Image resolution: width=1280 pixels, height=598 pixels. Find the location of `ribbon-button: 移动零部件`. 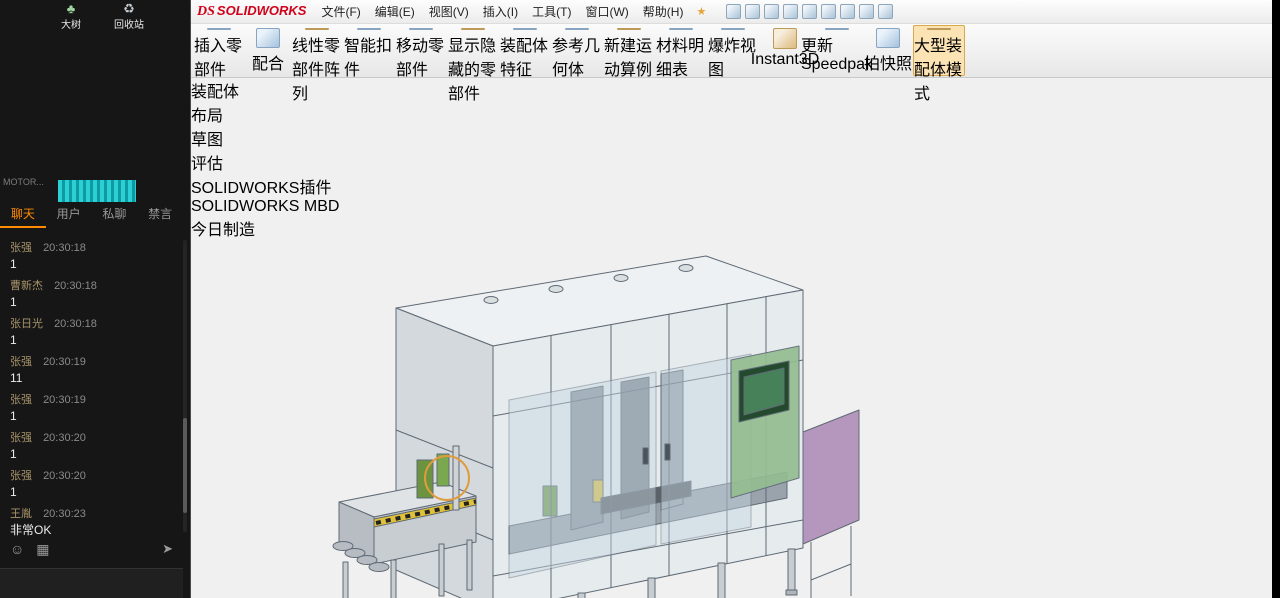

ribbon-button: 移动零部件 is located at coordinates (421, 52).